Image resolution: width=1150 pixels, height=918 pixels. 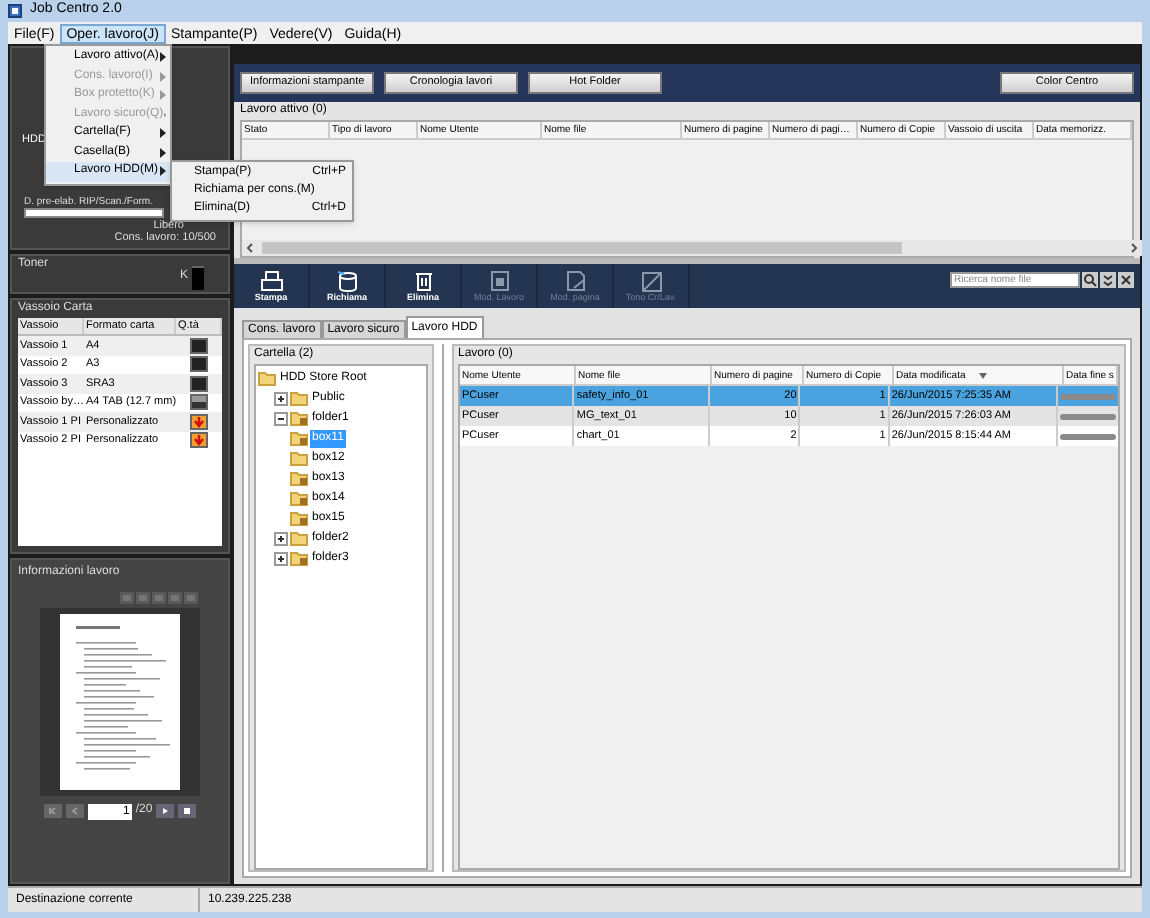 What do you see at coordinates (52, 811) in the screenshot?
I see `first-page-icon` at bounding box center [52, 811].